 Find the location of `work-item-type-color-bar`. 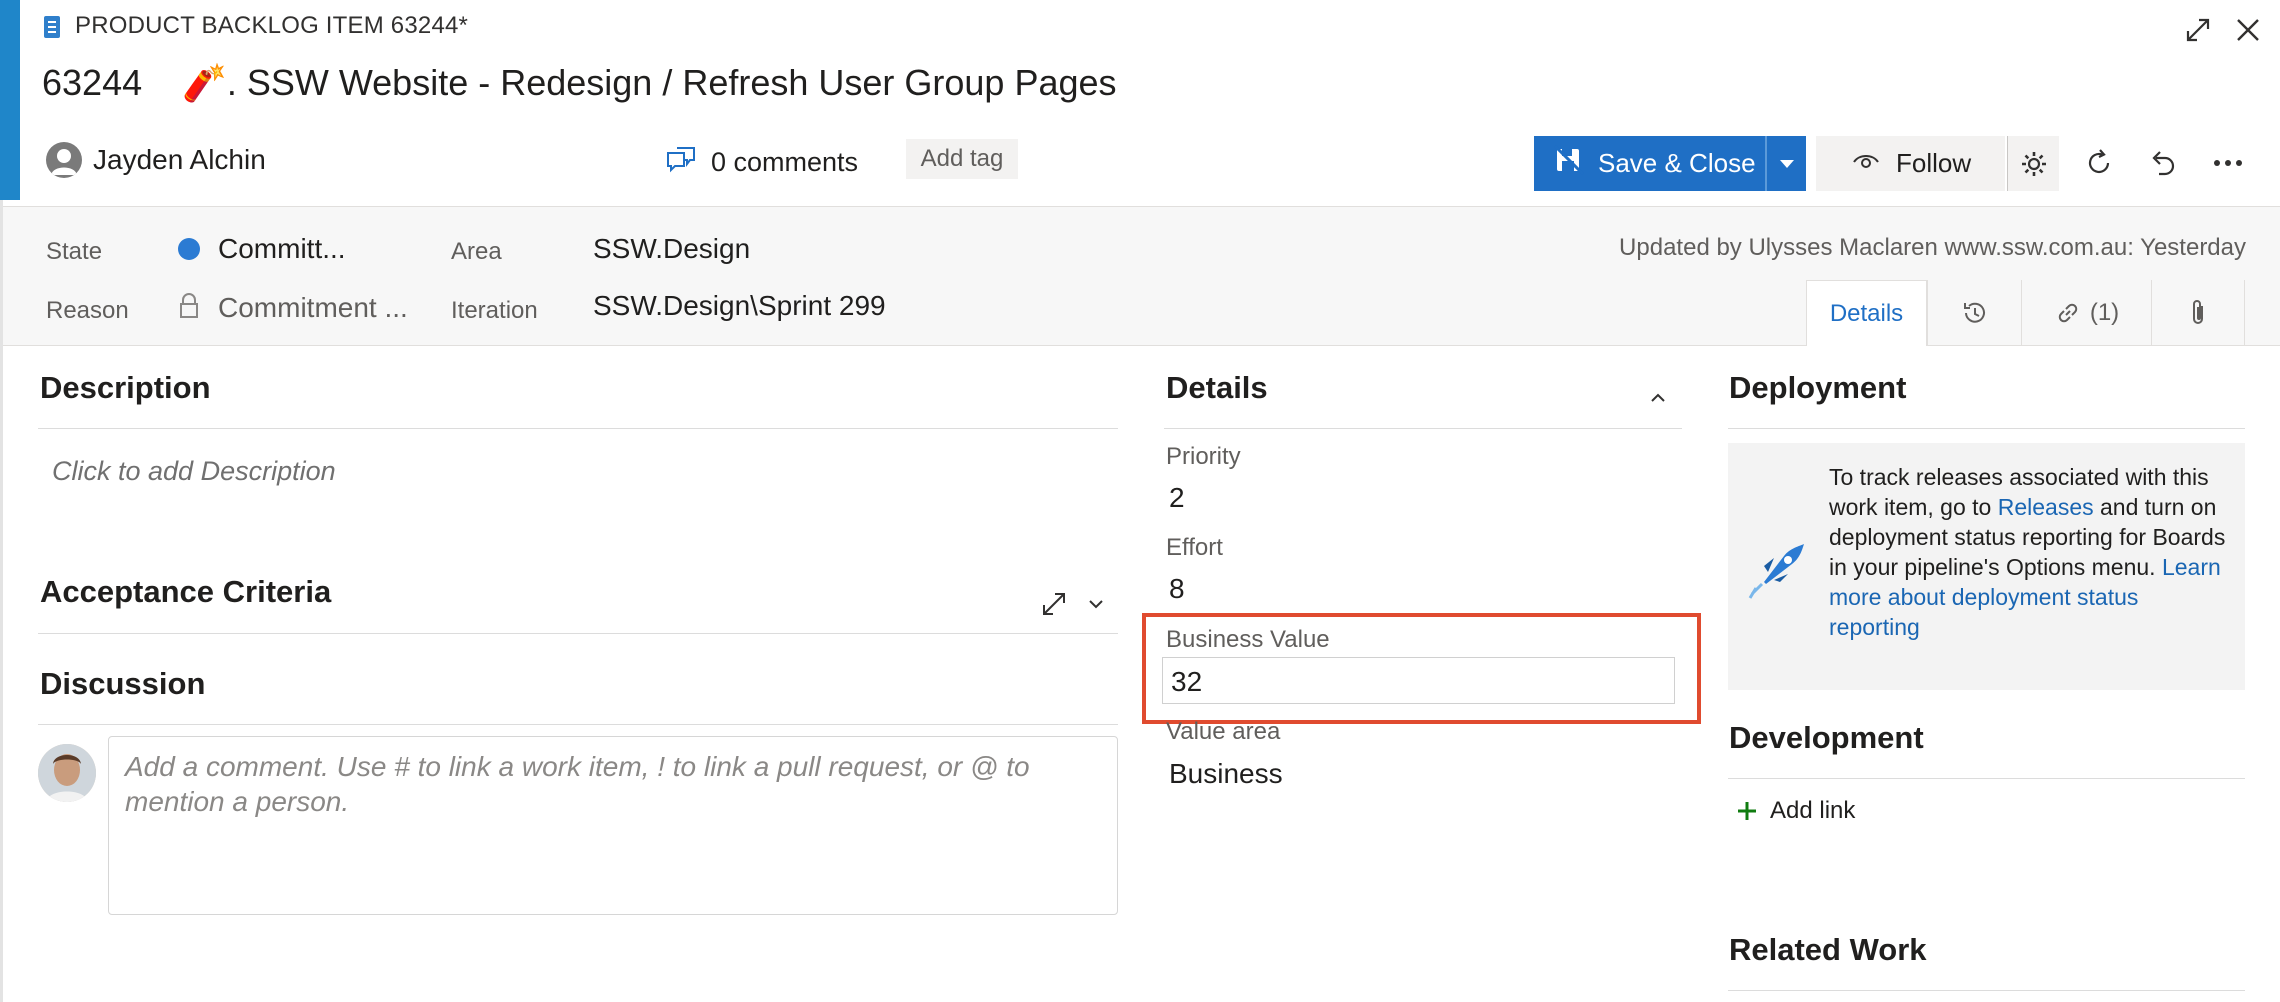

work-item-type-color-bar is located at coordinates (10, 100).